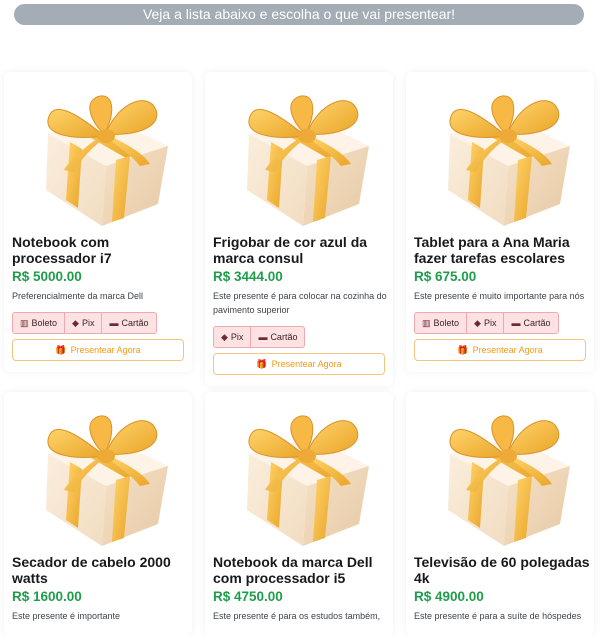  Describe the element at coordinates (290, 250) in the screenshot. I see `gift-name: Frigobar de cor azul da marca consul` at that location.